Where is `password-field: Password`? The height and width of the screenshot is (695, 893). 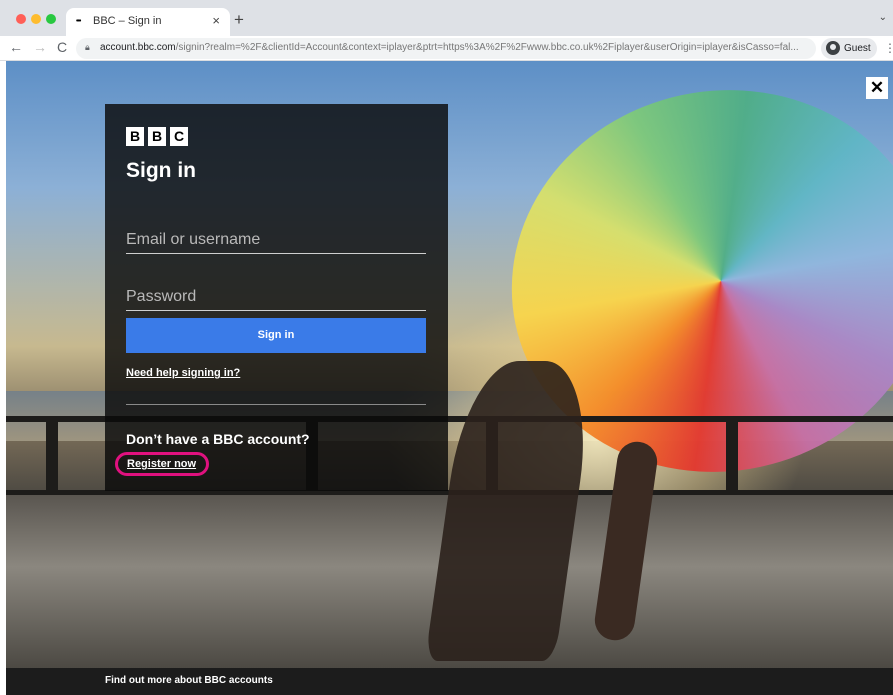
password-field: Password is located at coordinates (276, 298).